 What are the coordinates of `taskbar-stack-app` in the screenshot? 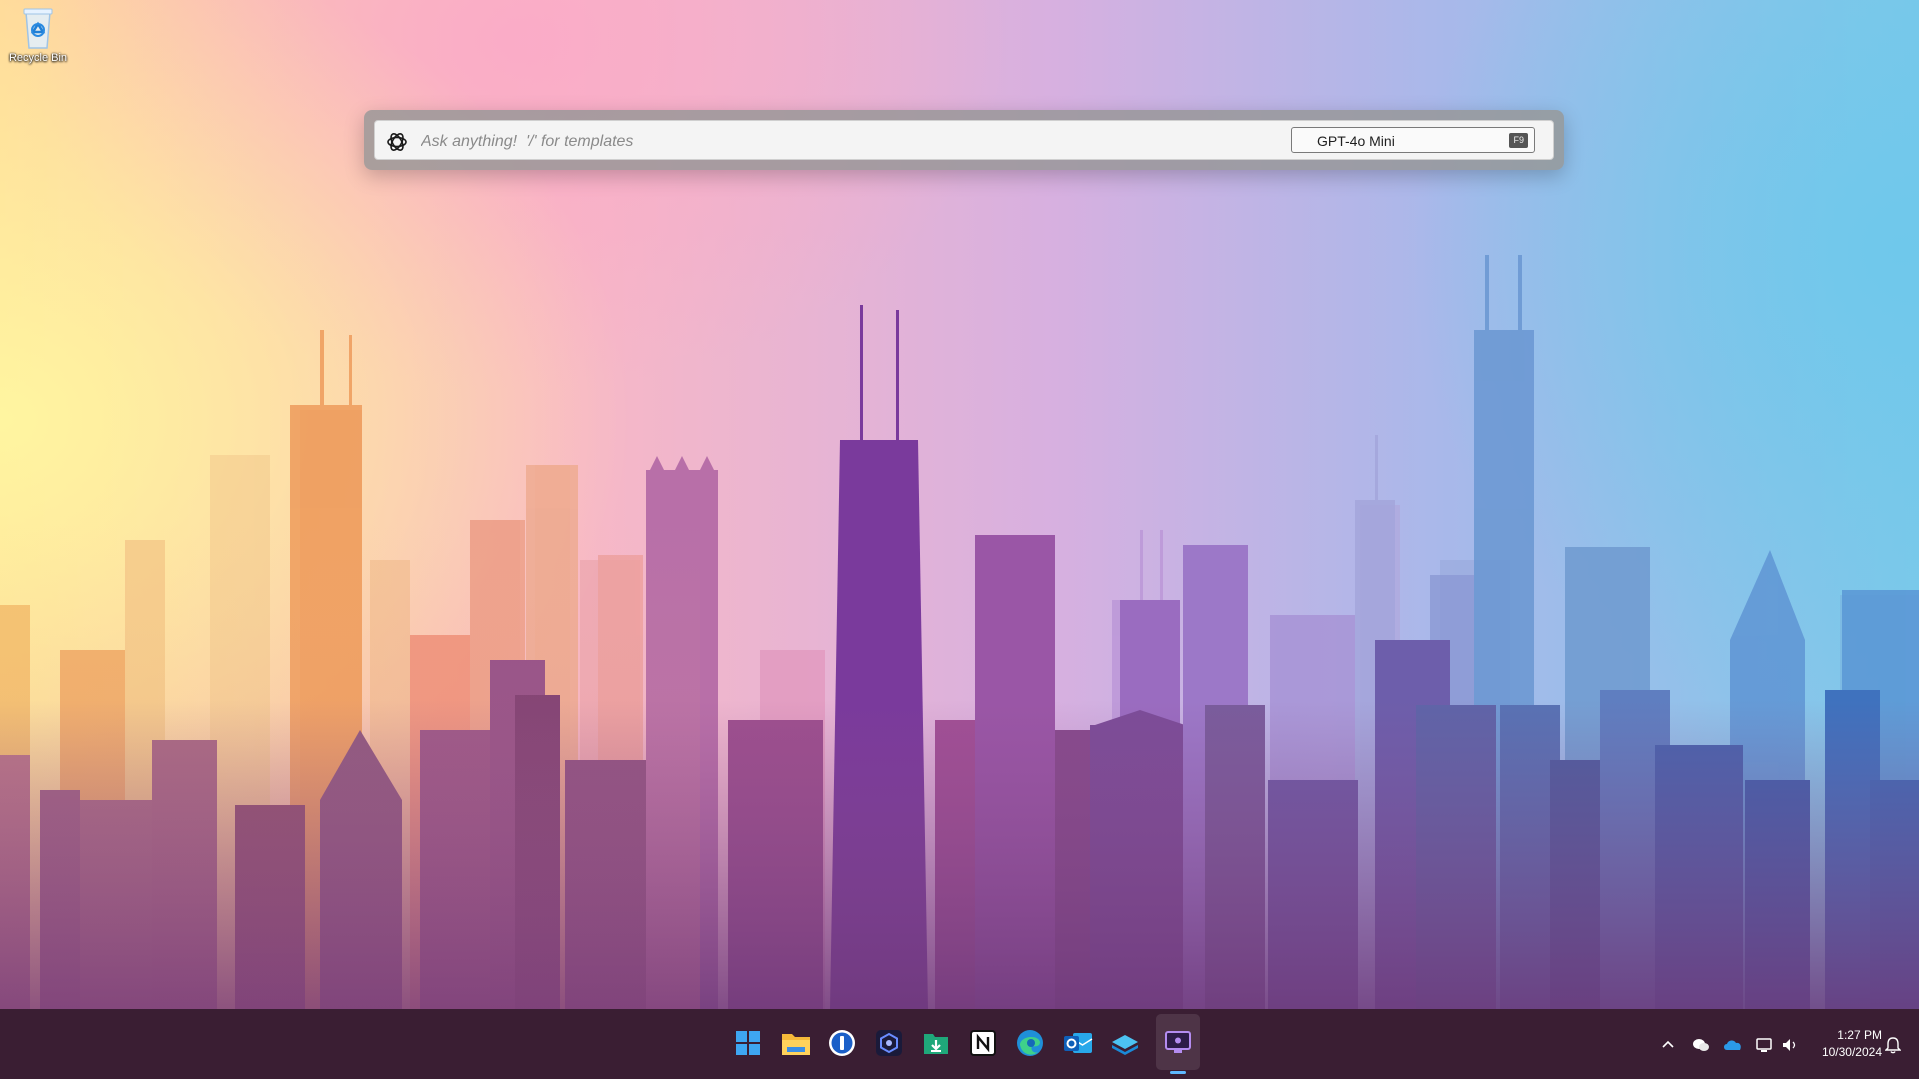 It's located at (1124, 1043).